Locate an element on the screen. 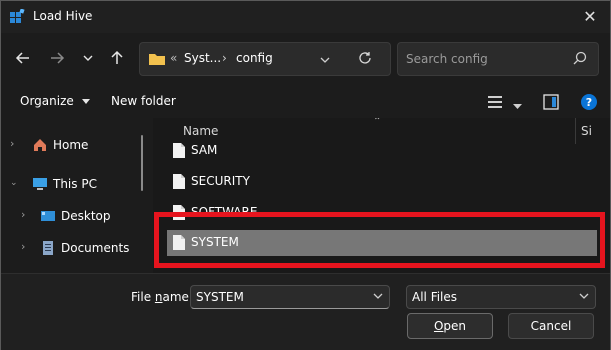 The height and width of the screenshot is (350, 611). organize-button: Organize is located at coordinates (55, 101).